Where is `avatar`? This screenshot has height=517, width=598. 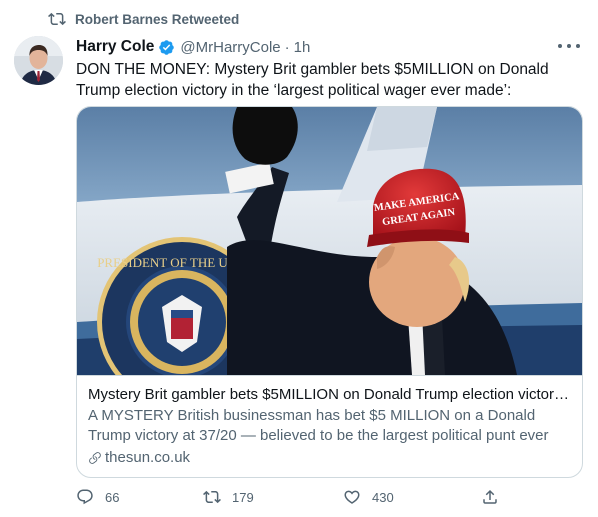 avatar is located at coordinates (38, 60).